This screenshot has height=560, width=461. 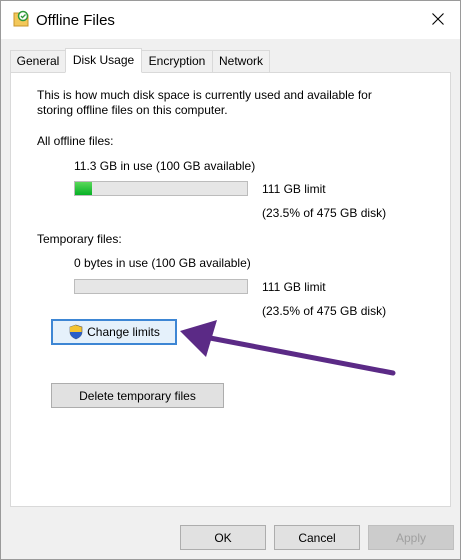 I want to click on close-icon, so click(x=438, y=20).